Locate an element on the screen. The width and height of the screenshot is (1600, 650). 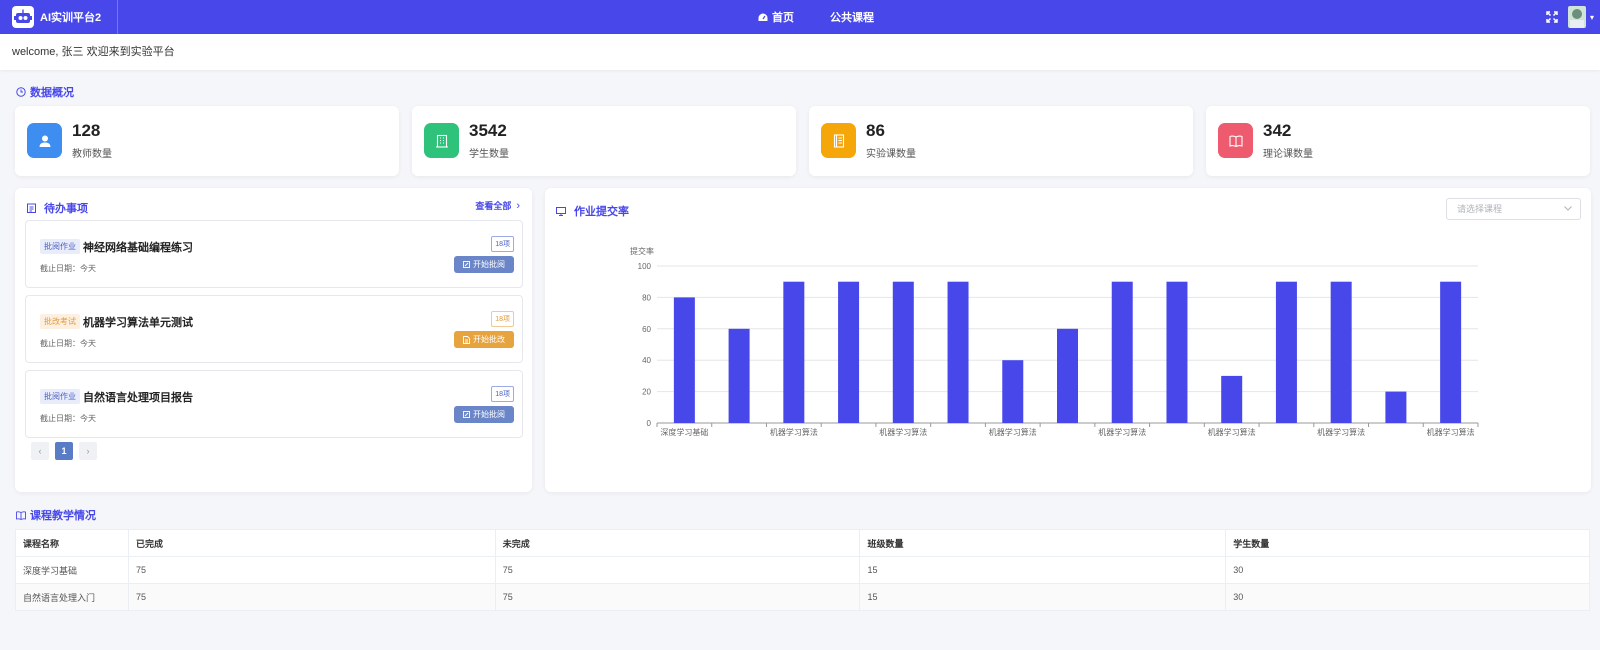
stat-card-teachers: 128 教师数量 is located at coordinates (207, 141).